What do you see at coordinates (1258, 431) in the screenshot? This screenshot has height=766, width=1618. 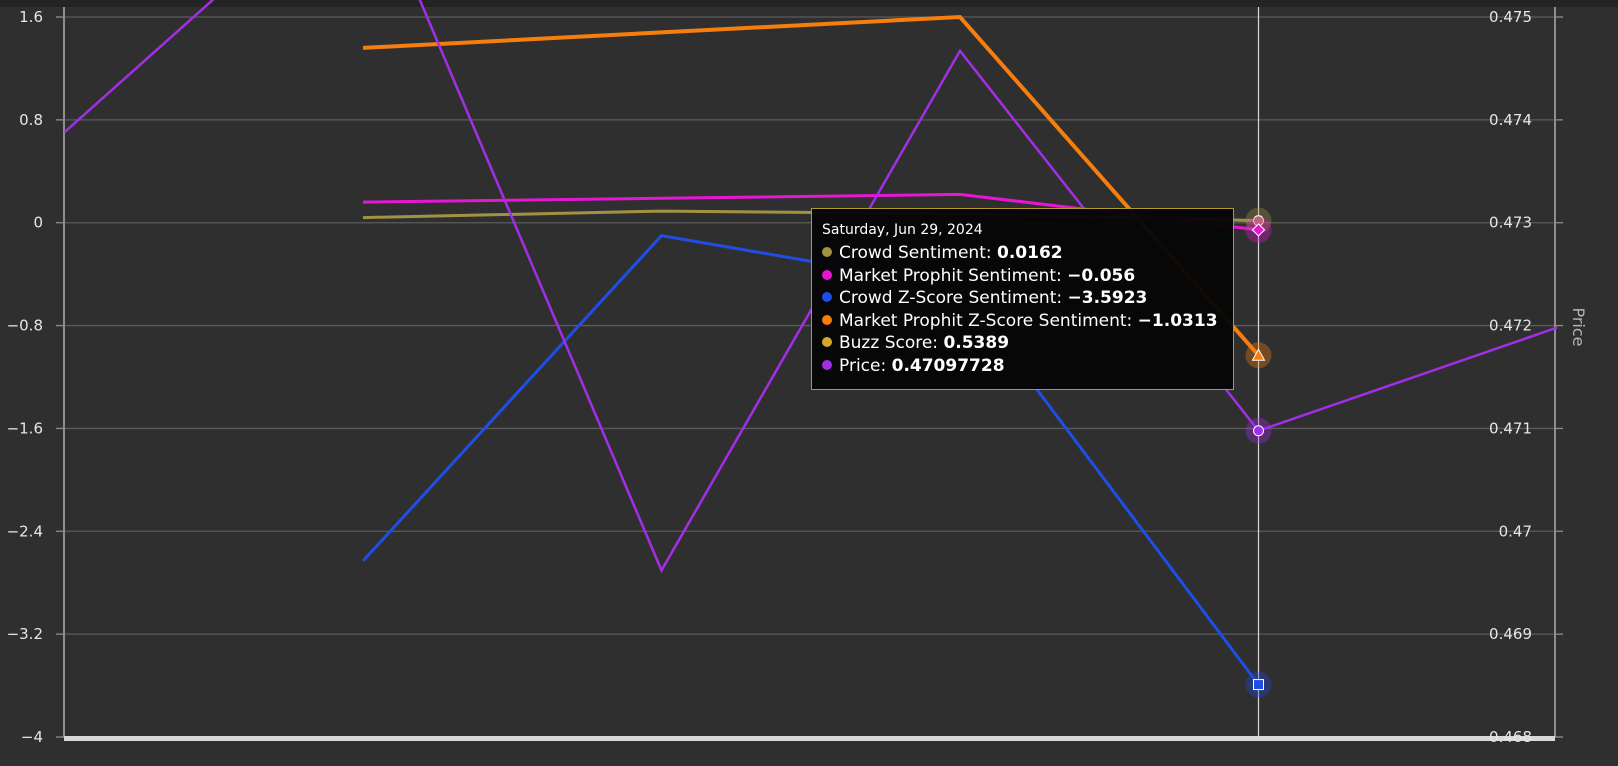 I see `marker-price` at bounding box center [1258, 431].